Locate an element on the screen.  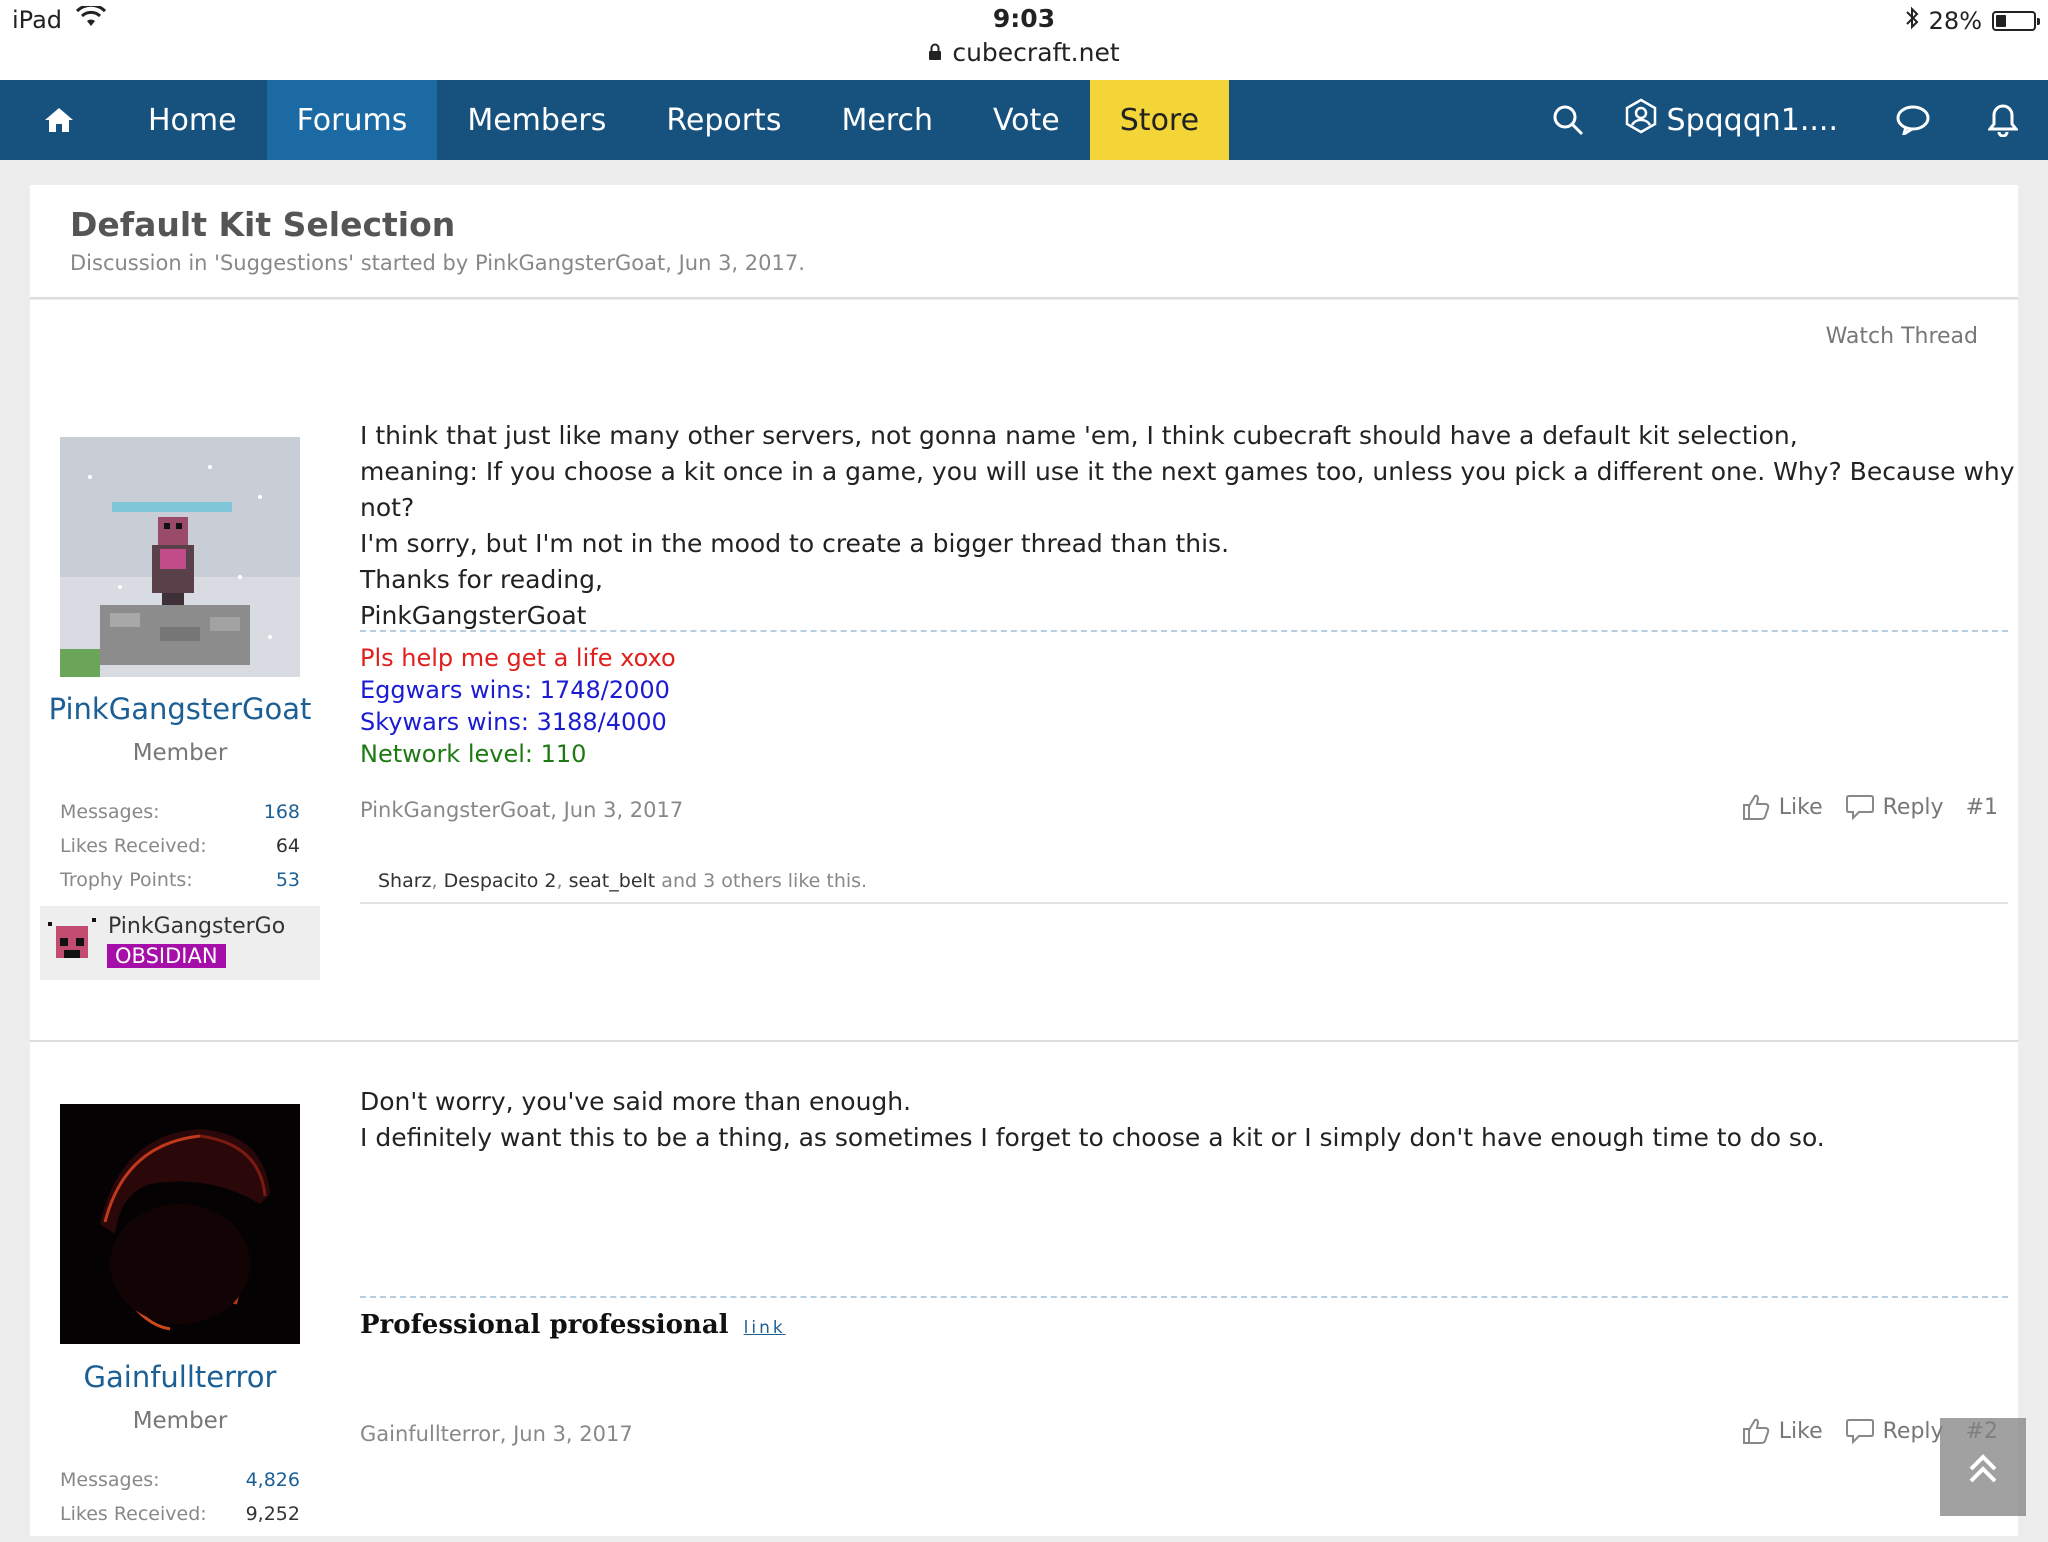
badge-username: PinkGangsterGo is located at coordinates (197, 926).